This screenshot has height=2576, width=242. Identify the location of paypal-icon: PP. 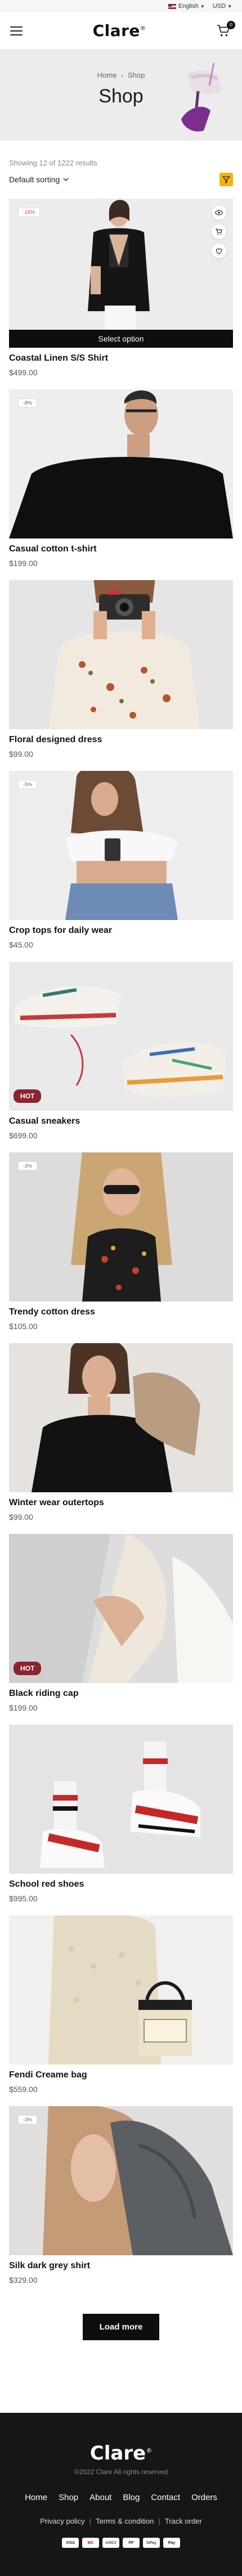
(131, 2543).